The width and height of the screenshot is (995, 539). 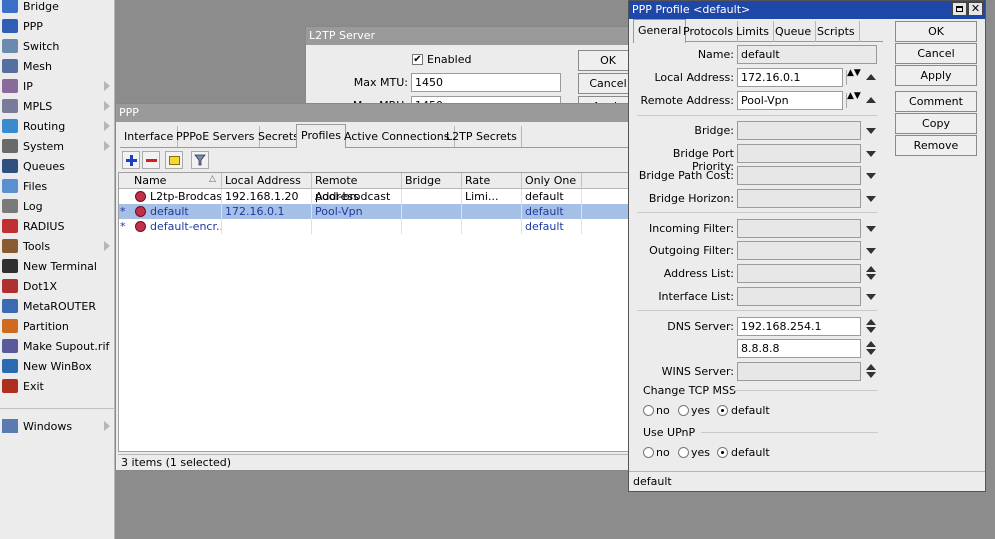 I want to click on profile-cancel-button: Cancel, so click(x=936, y=53).